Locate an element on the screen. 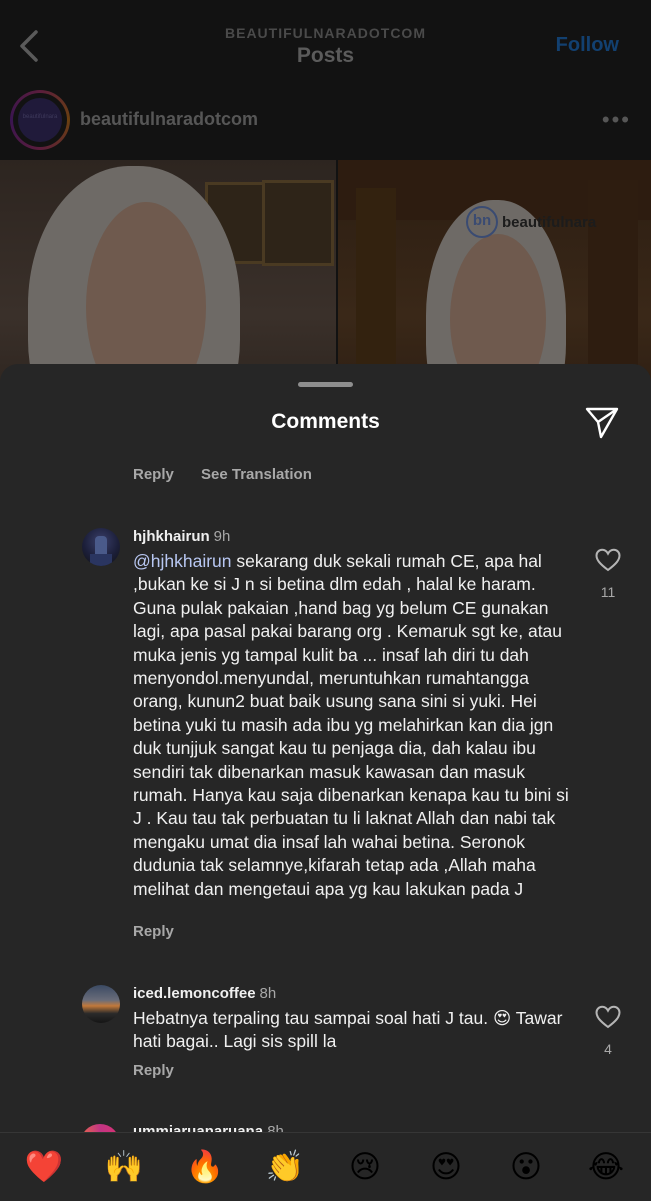 Image resolution: width=651 pixels, height=1201 pixels. raised-hands-emoji-button: 🙌 is located at coordinates (124, 1167).